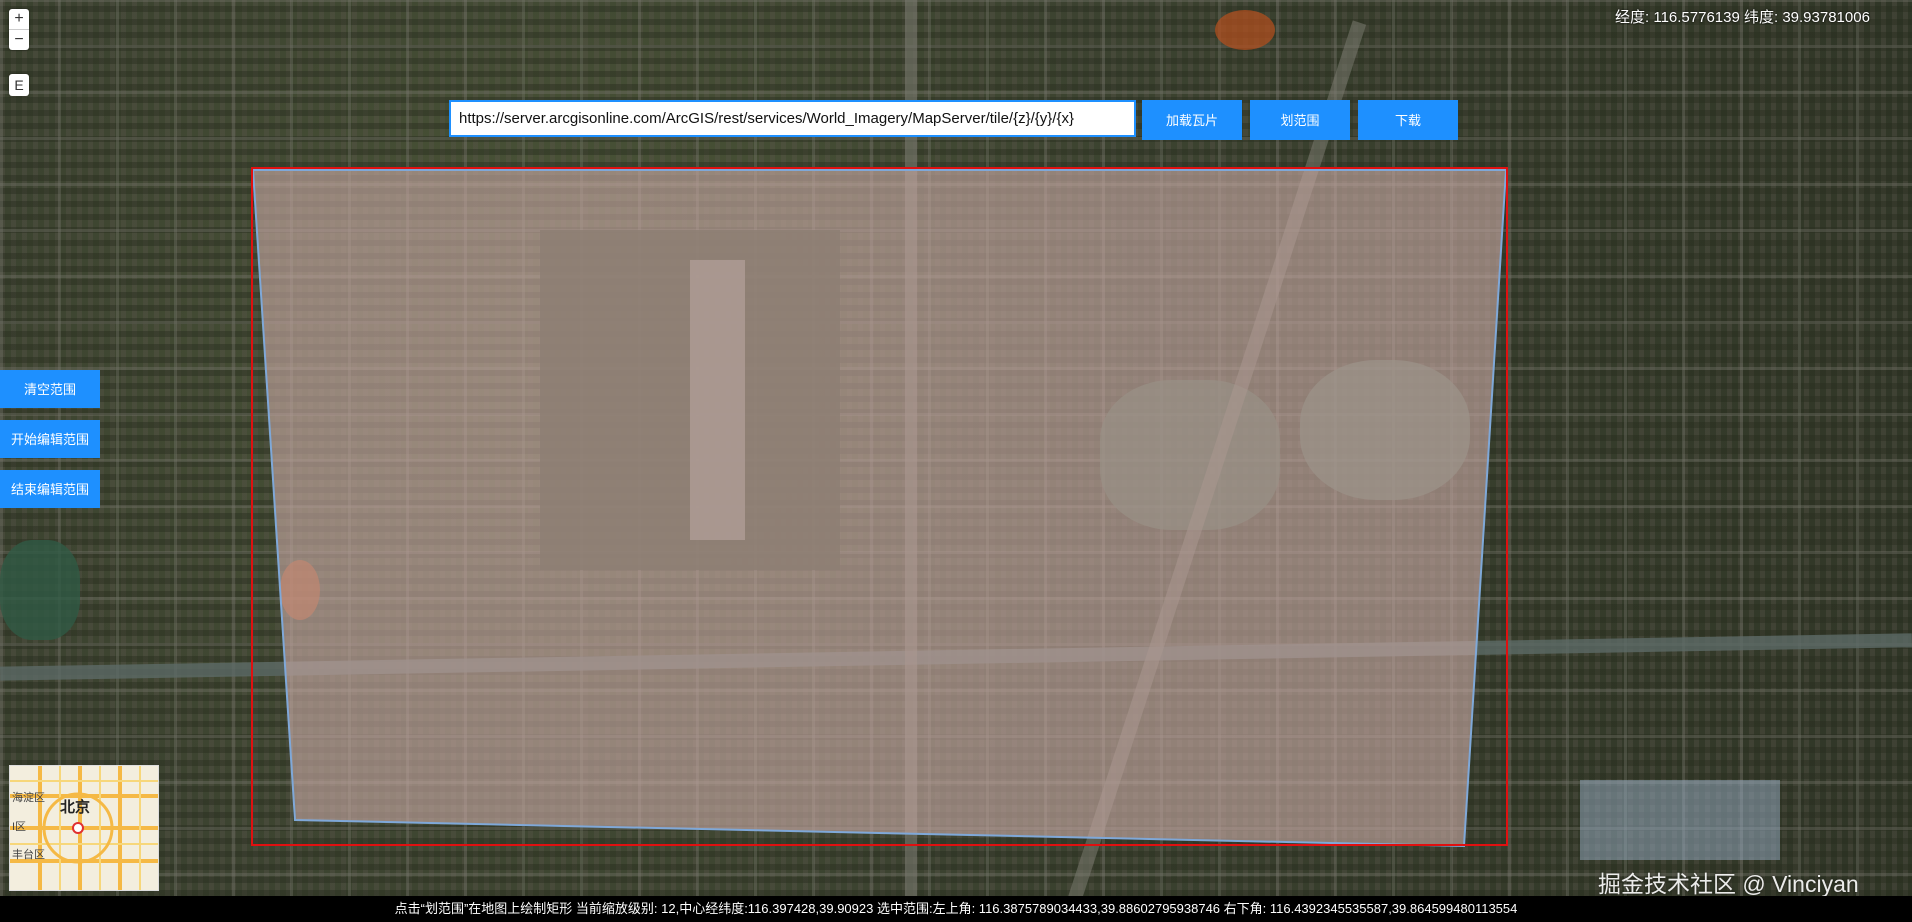 The width and height of the screenshot is (1912, 922). Describe the element at coordinates (792, 118) in the screenshot. I see `tile-url-input` at that location.